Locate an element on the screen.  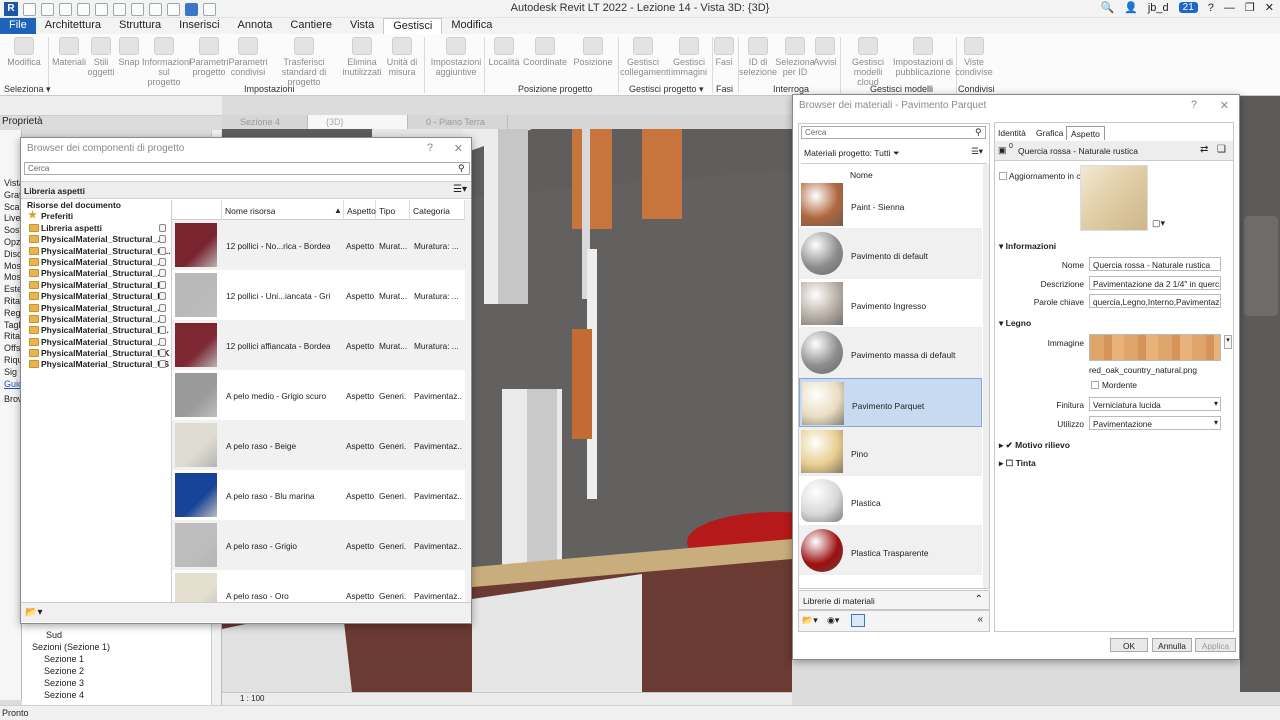
help-icon: ? is located at coordinates (430, 148).